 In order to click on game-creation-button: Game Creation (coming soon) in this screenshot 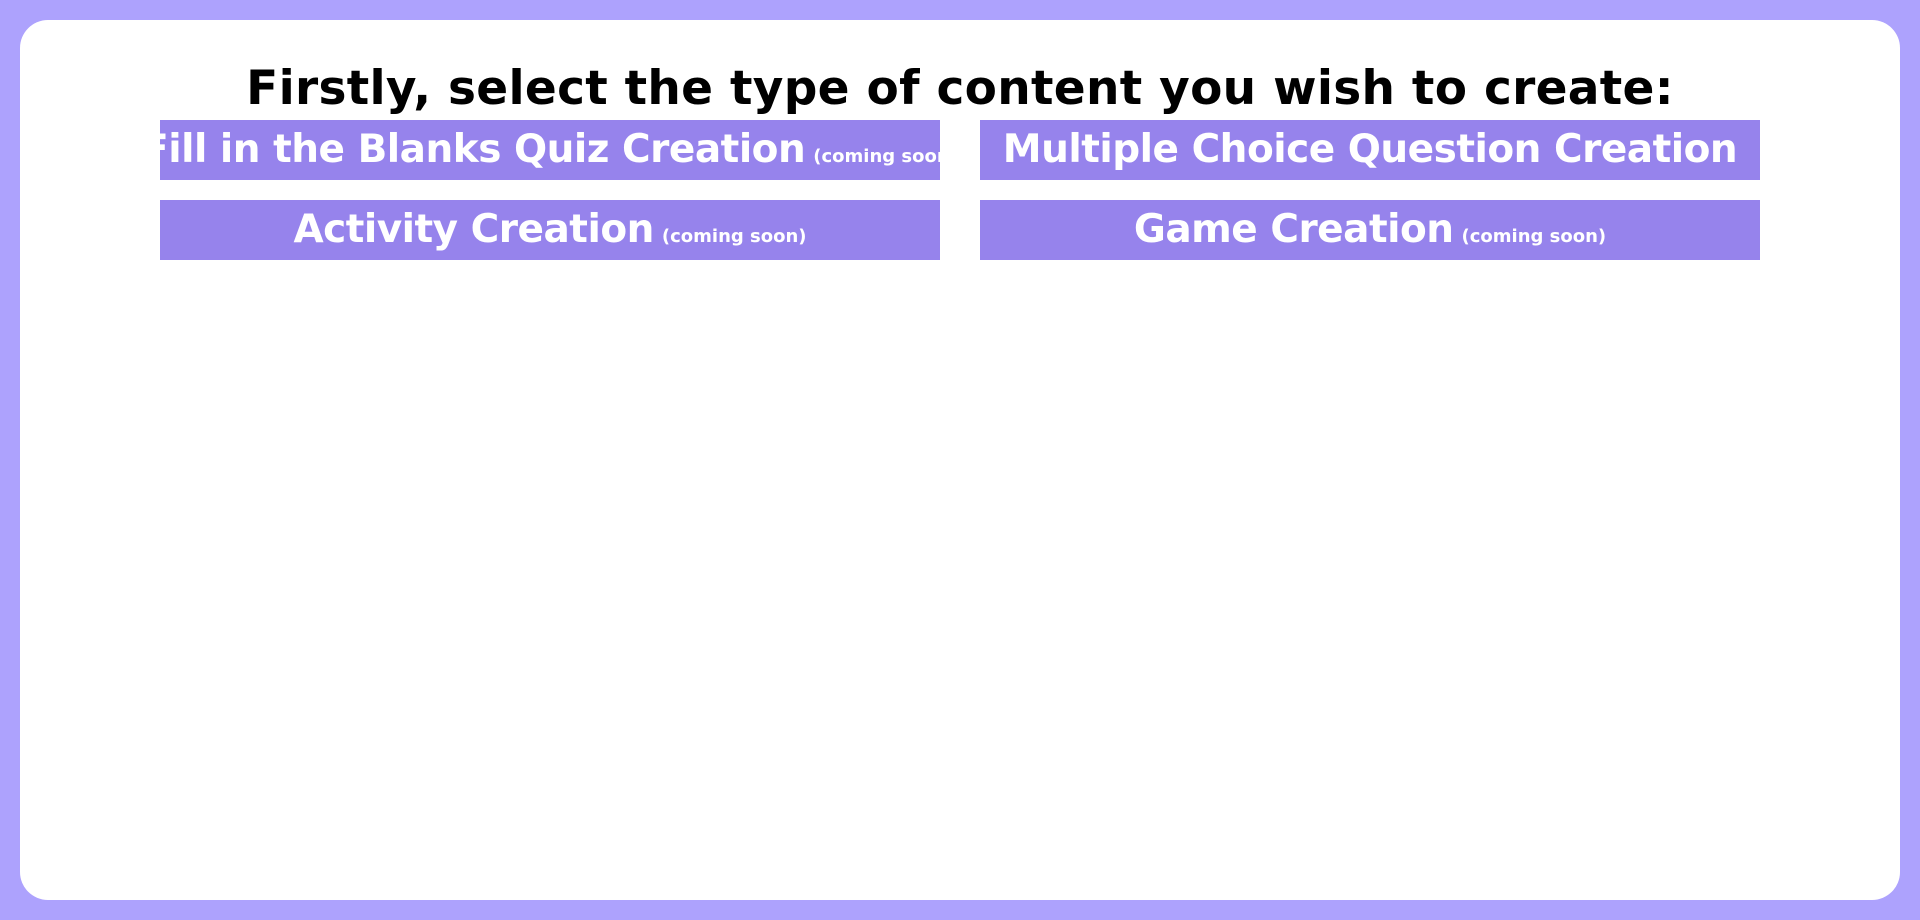, I will do `click(1370, 230)`.